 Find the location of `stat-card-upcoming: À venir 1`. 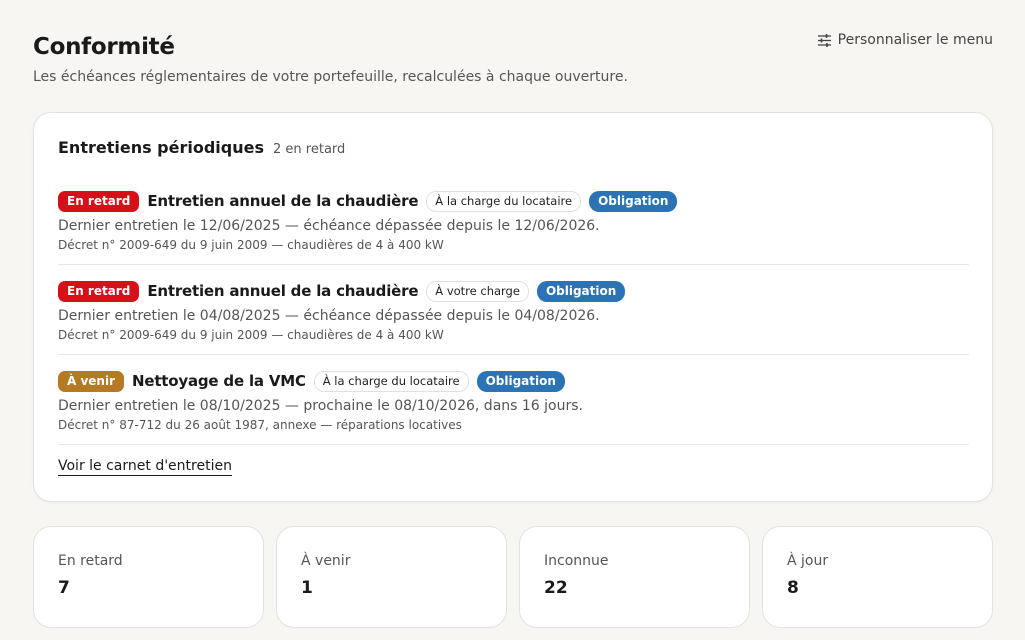

stat-card-upcoming: À venir 1 is located at coordinates (391, 577).